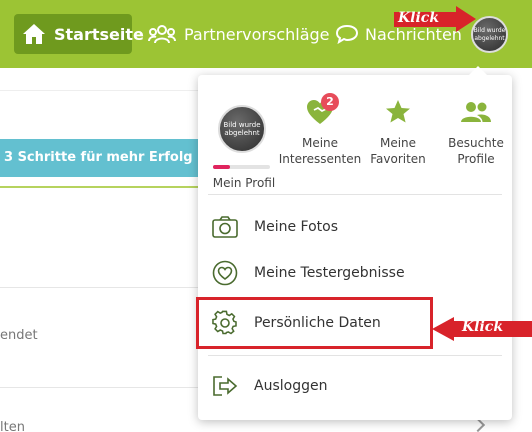 This screenshot has width=532, height=432. I want to click on banner-underline, so click(100, 187).